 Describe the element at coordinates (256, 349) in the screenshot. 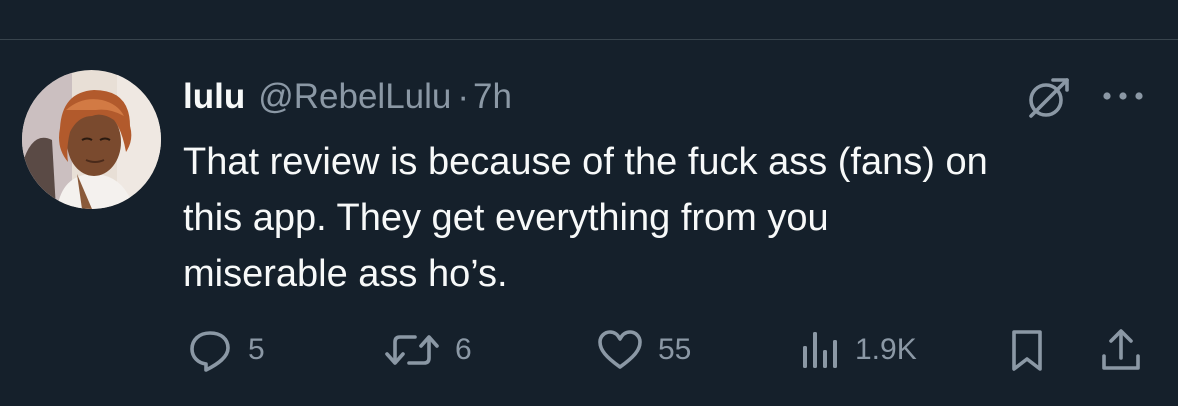

I see `reply-count: 5` at that location.